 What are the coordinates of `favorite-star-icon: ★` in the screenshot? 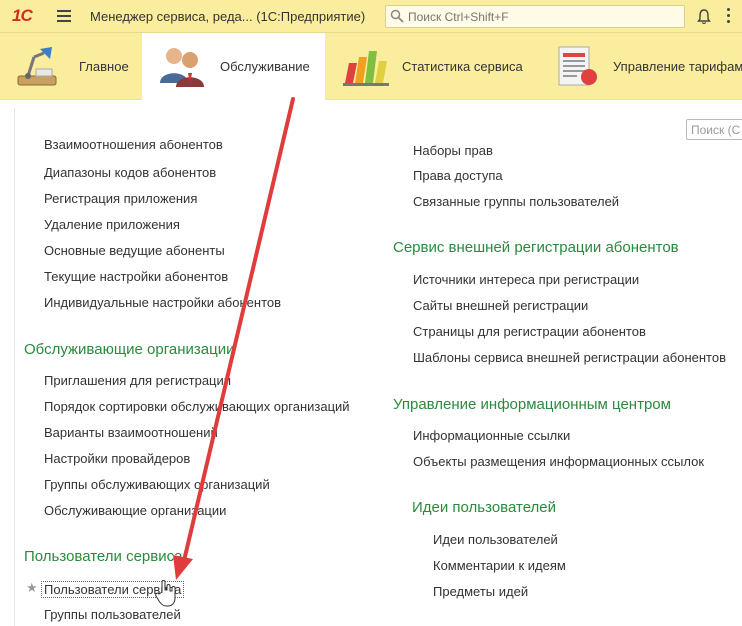 It's located at (32, 588).